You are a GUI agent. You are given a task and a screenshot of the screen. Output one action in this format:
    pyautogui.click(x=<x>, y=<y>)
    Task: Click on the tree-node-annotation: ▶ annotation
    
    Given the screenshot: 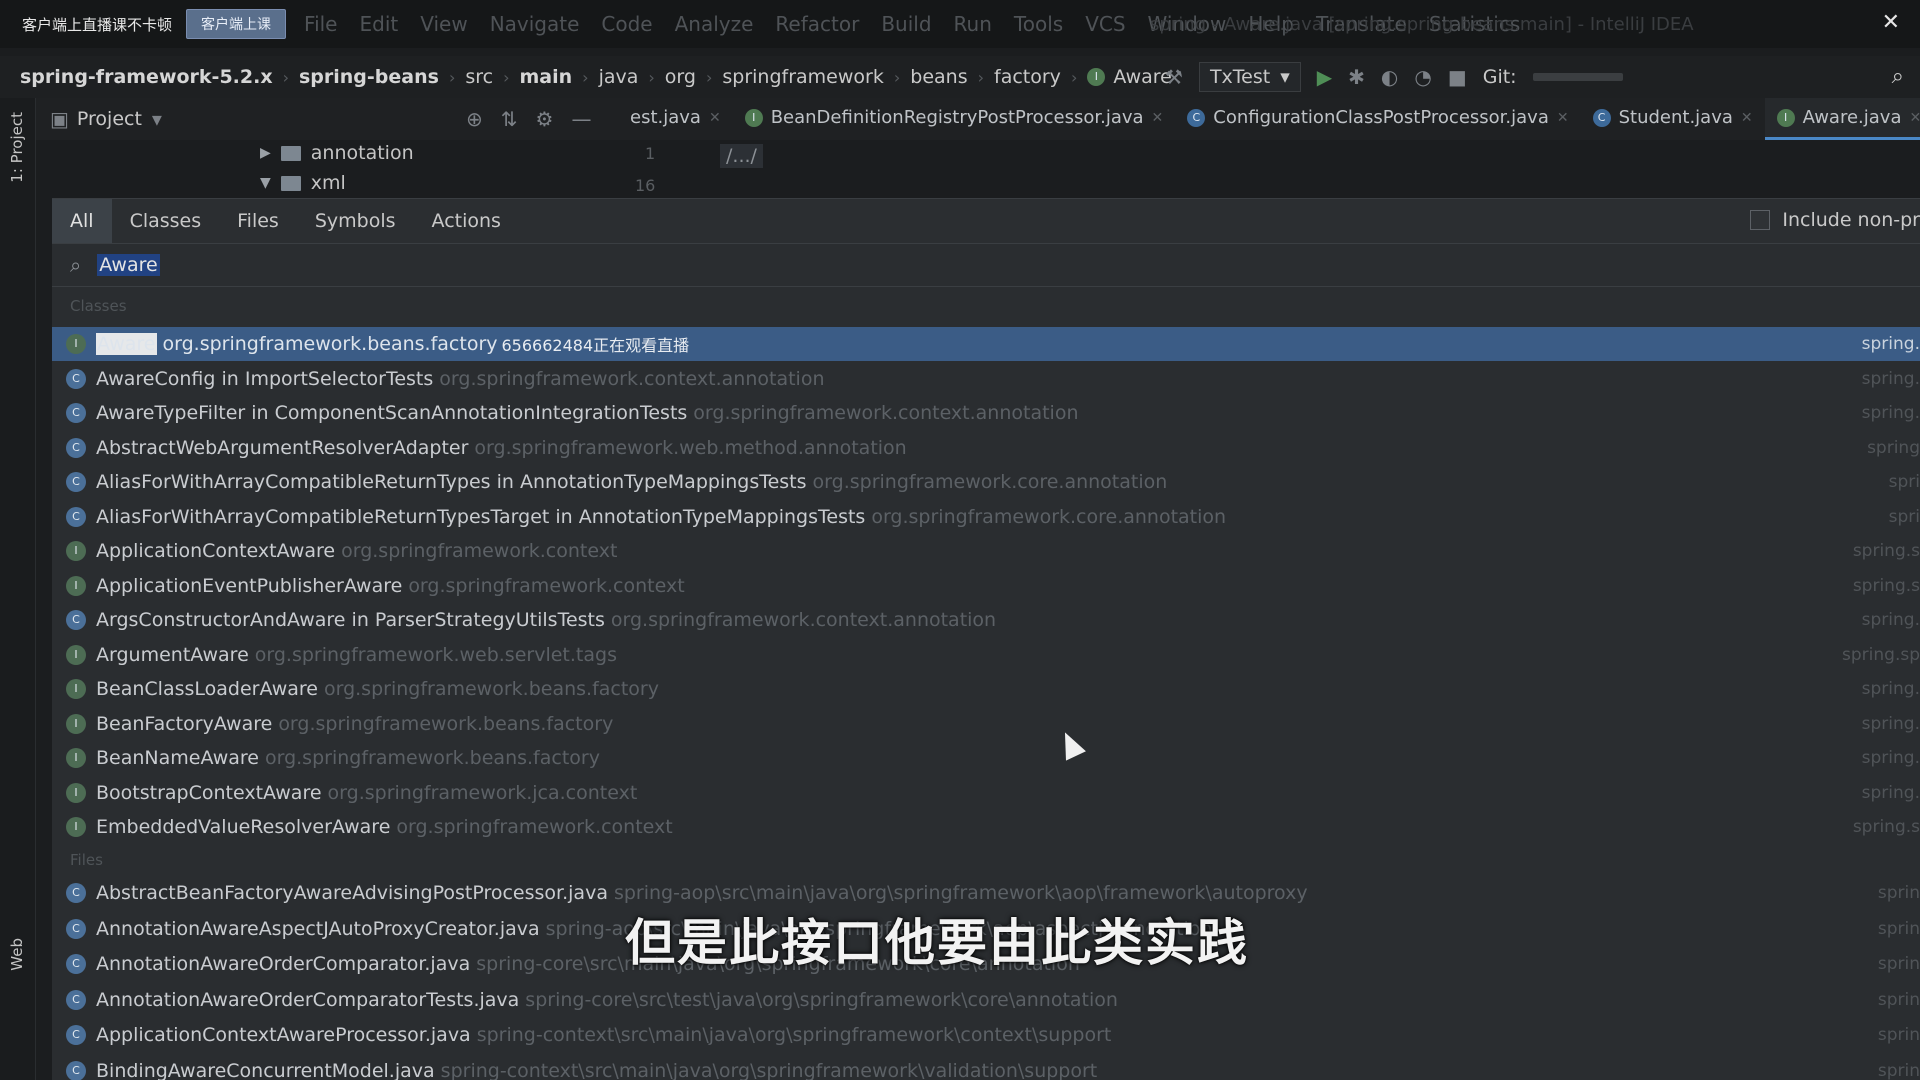 What is the action you would take?
    pyautogui.click(x=337, y=153)
    